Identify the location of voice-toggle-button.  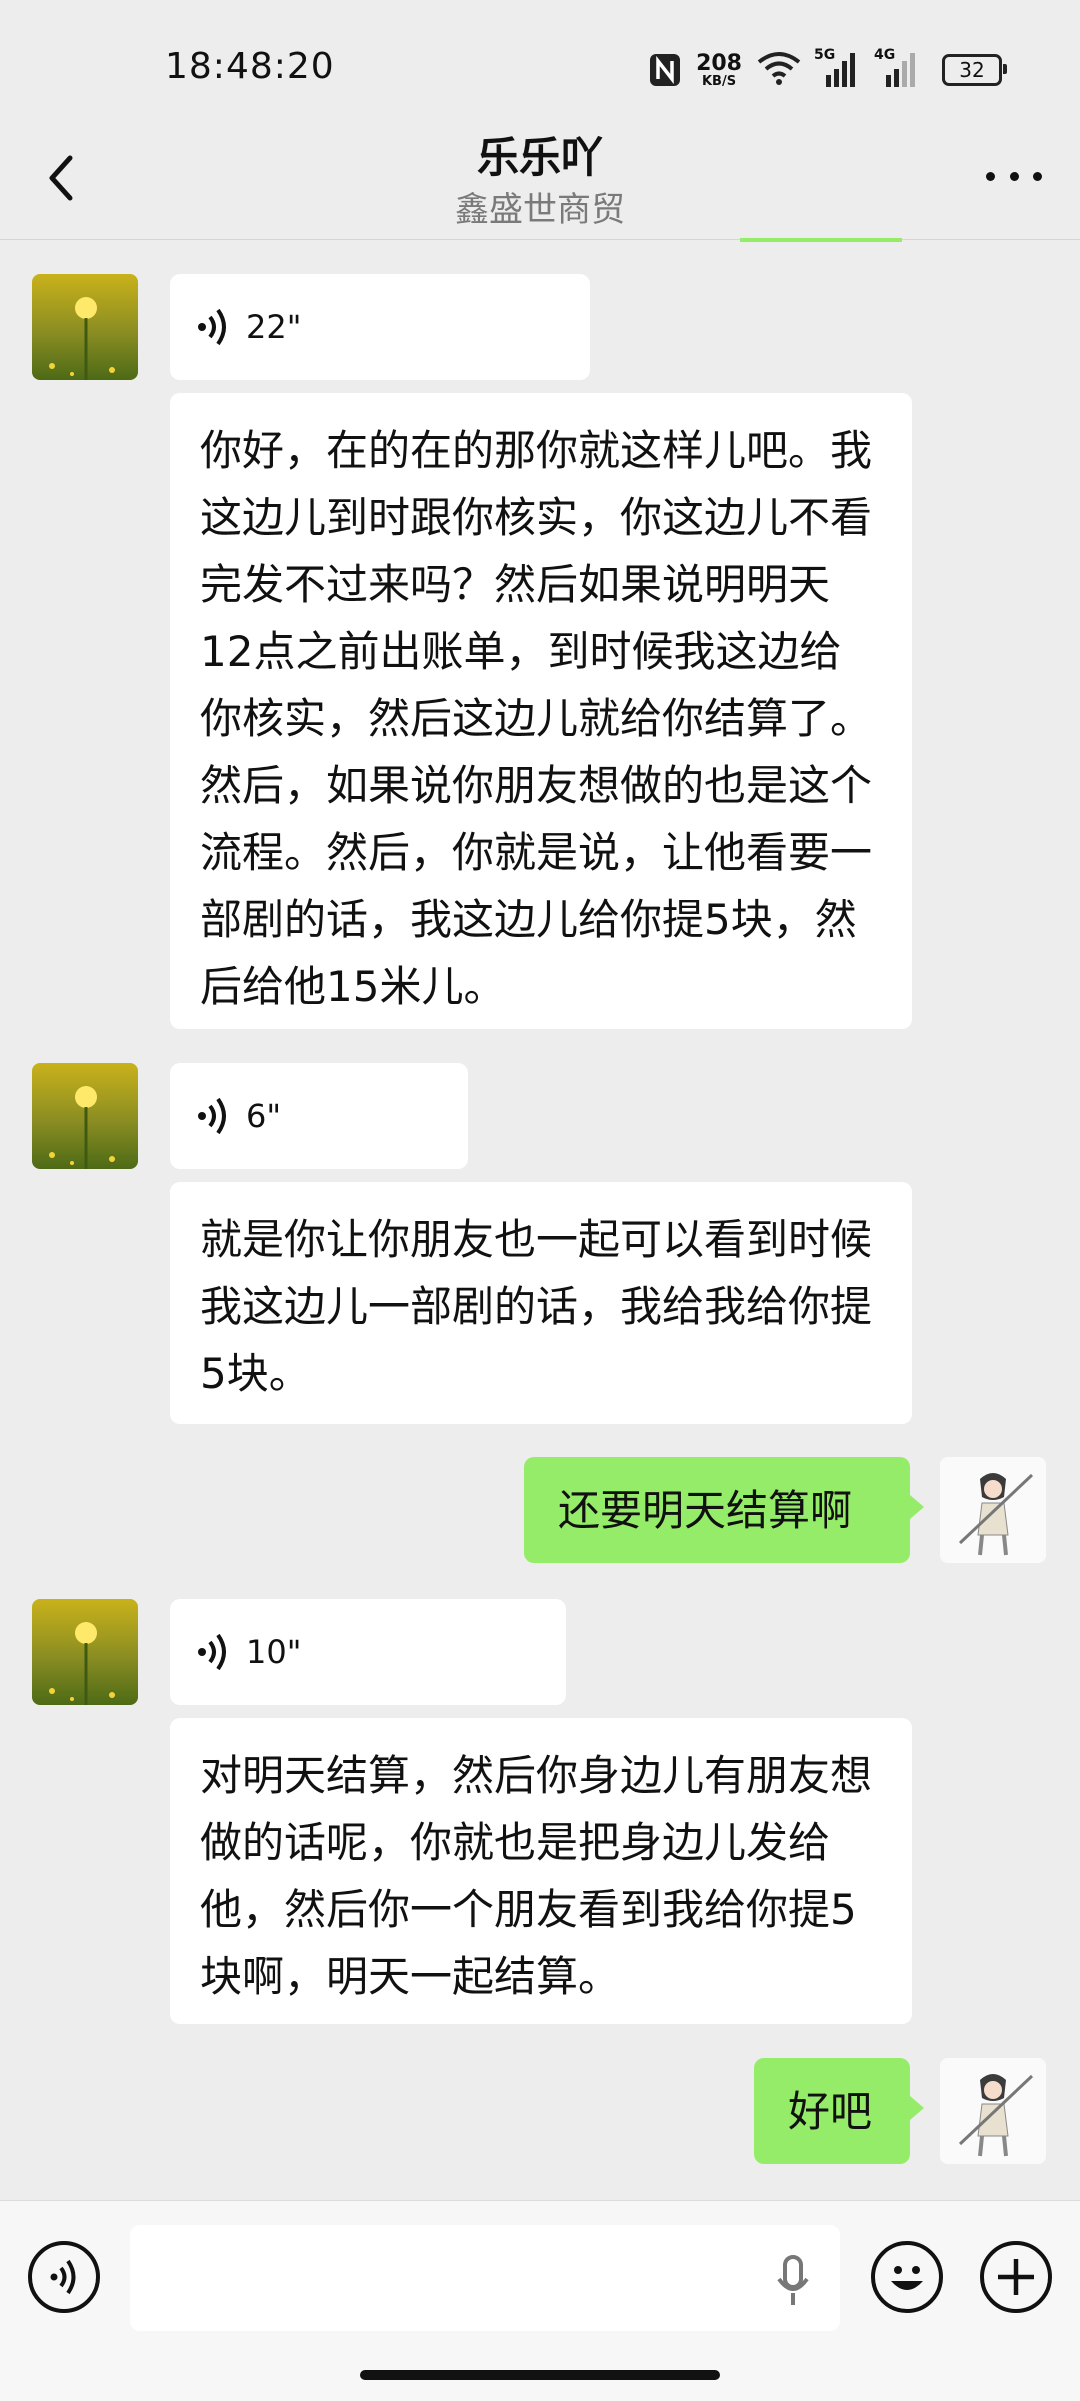
(64, 2277).